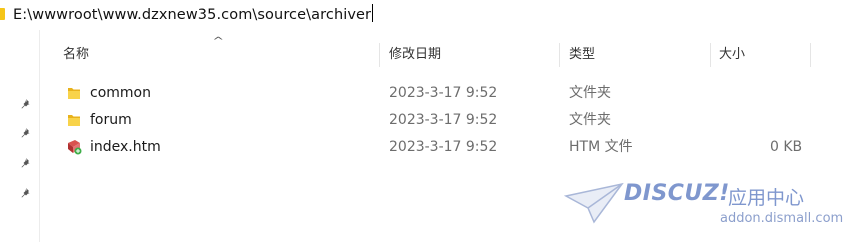  What do you see at coordinates (373, 13) in the screenshot?
I see `text-caret` at bounding box center [373, 13].